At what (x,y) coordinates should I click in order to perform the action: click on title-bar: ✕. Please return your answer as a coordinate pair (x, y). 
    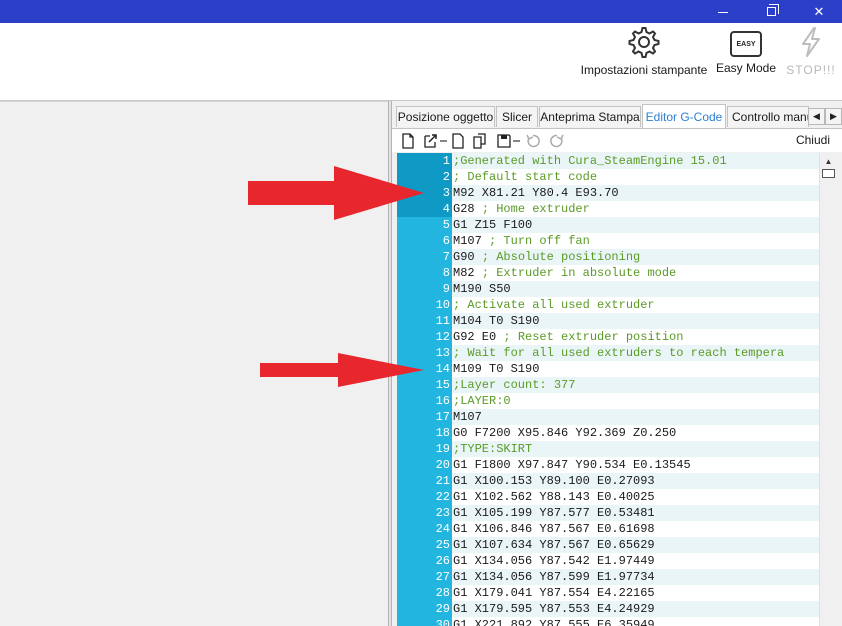
    Looking at the image, I should click on (421, 11).